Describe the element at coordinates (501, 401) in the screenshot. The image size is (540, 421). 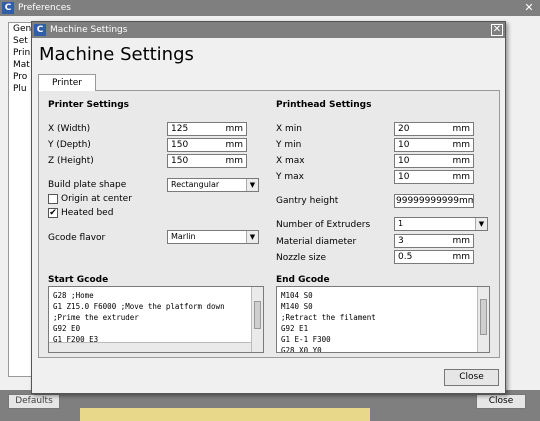
I see `preferences-close-button: Close` at that location.